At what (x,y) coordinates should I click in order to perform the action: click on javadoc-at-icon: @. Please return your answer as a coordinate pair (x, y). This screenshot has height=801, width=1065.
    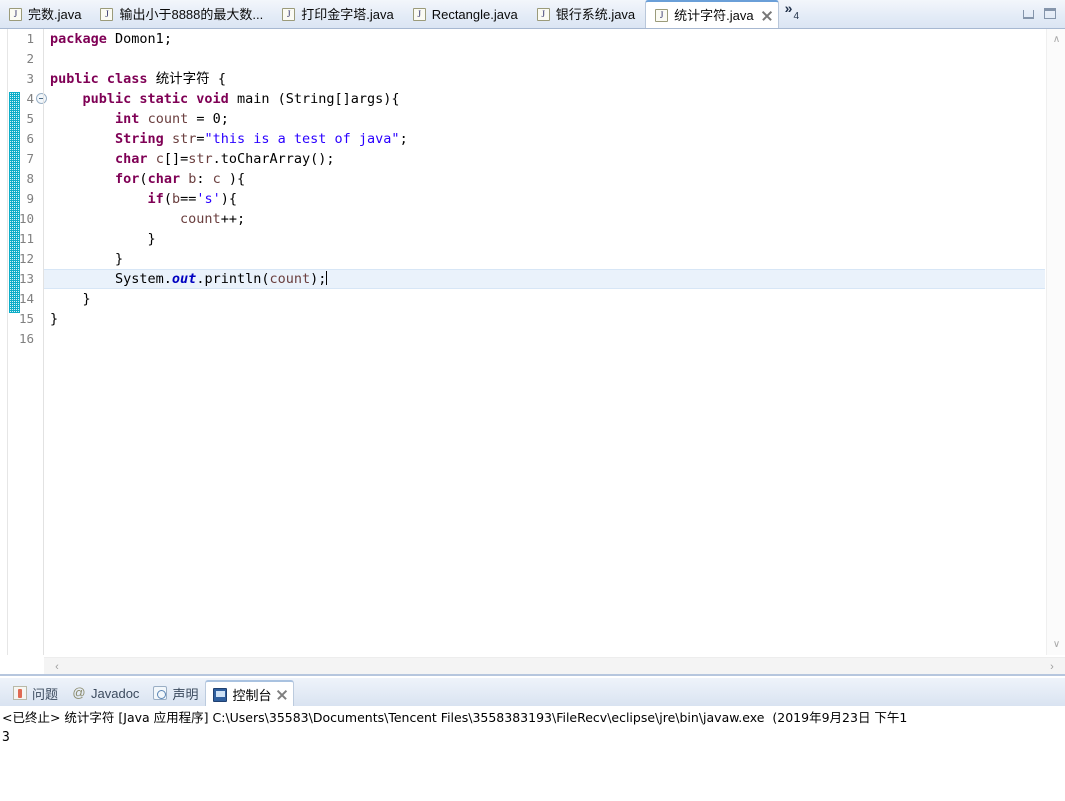
    Looking at the image, I should click on (79, 692).